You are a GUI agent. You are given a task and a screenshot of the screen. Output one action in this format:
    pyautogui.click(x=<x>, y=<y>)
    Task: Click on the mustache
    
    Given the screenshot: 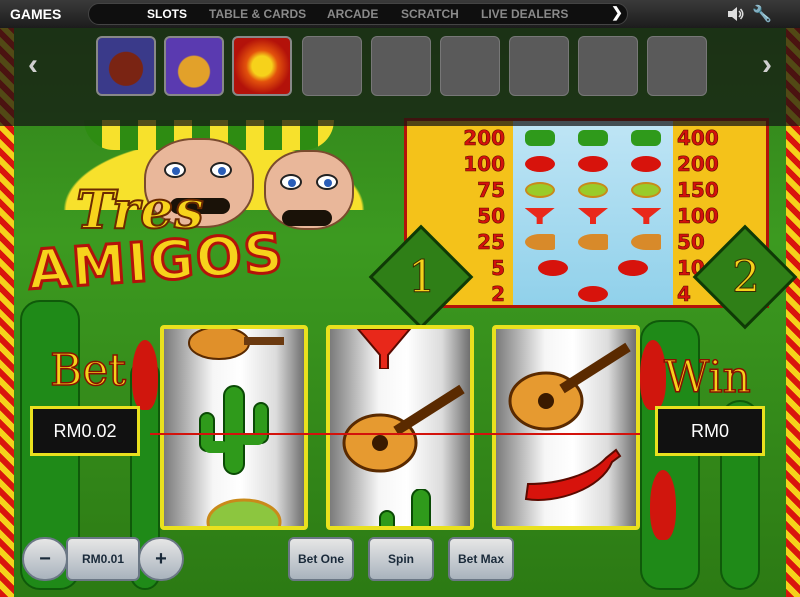 What is the action you would take?
    pyautogui.click(x=307, y=218)
    